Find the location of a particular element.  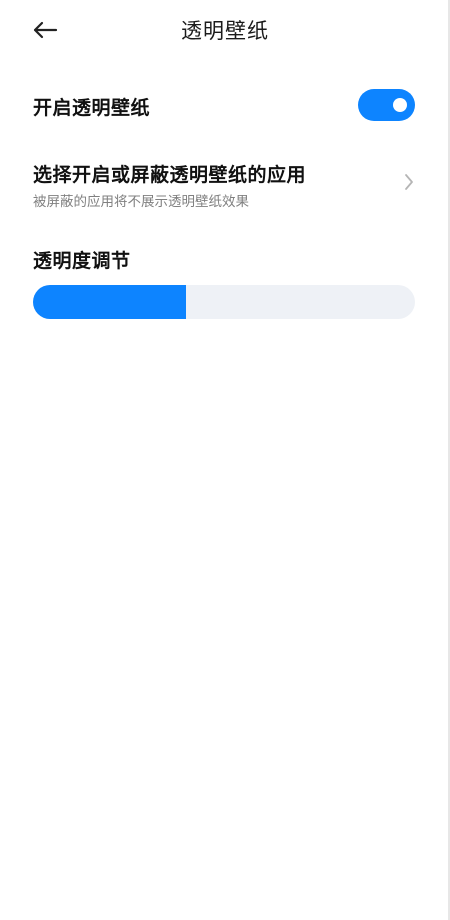

select-apps-title: 选择开启或屏蔽透明壁纸的应用 is located at coordinates (170, 175).